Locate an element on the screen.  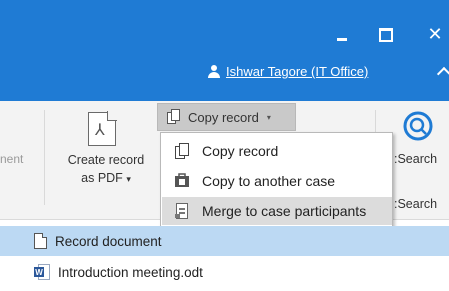
list-item-label: Introduction meeting.odt is located at coordinates (130, 272).